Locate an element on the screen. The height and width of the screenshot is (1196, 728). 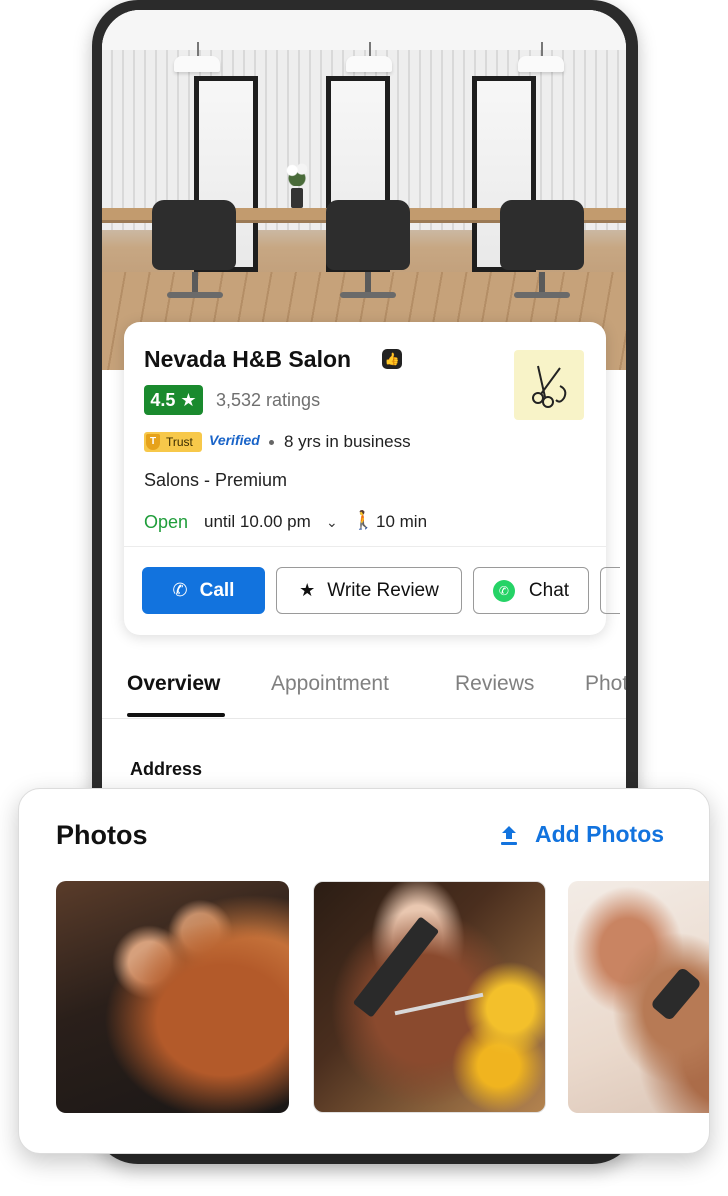
trust-badge: T Trust is located at coordinates (173, 442).